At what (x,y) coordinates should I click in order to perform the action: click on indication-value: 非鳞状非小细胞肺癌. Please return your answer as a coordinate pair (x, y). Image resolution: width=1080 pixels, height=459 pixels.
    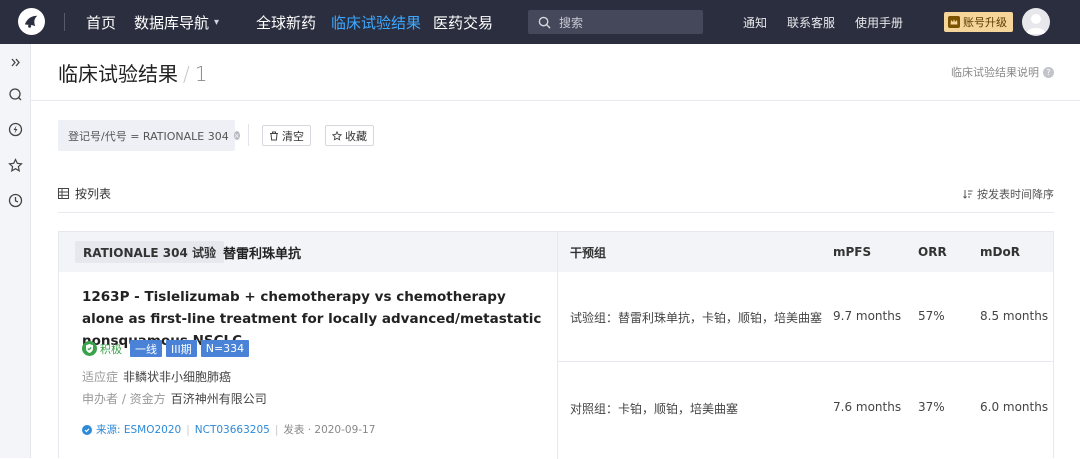
    Looking at the image, I should click on (177, 377).